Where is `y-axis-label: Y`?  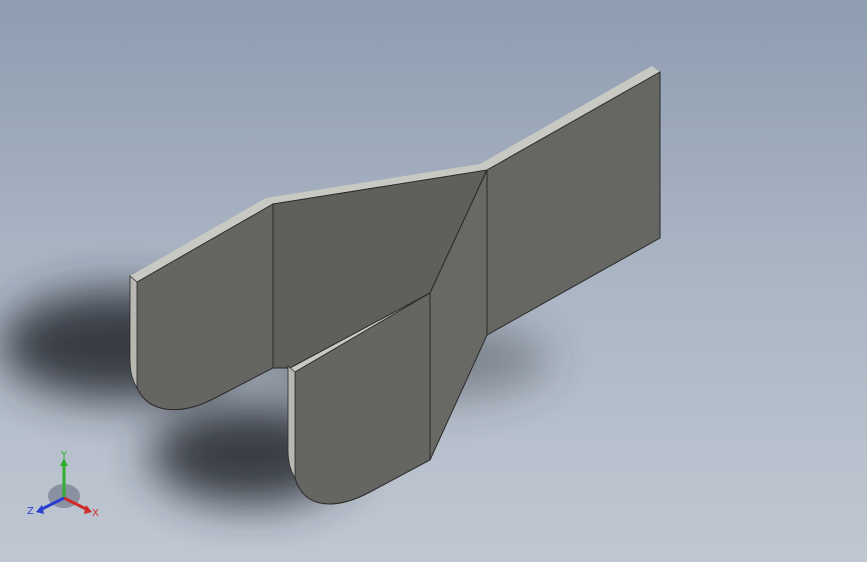 y-axis-label: Y is located at coordinates (64, 455).